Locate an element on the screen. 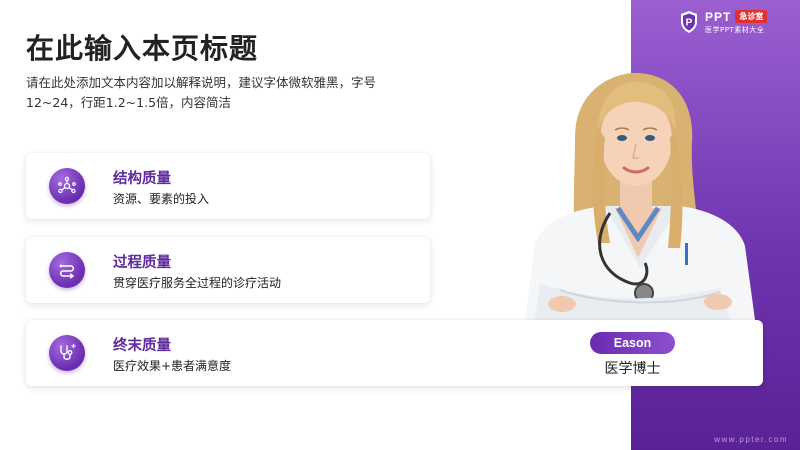 This screenshot has height=450, width=800. person-role: 医学博士 is located at coordinates (632, 369).